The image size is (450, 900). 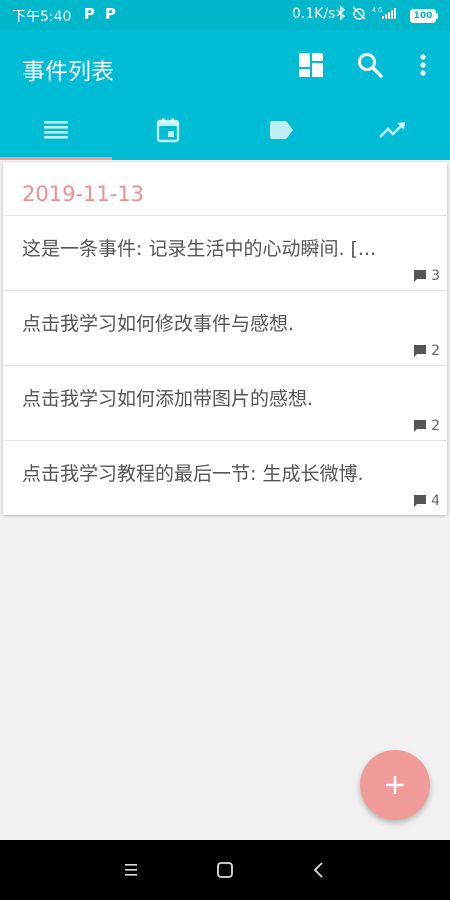 I want to click on tag-icon, so click(x=281, y=130).